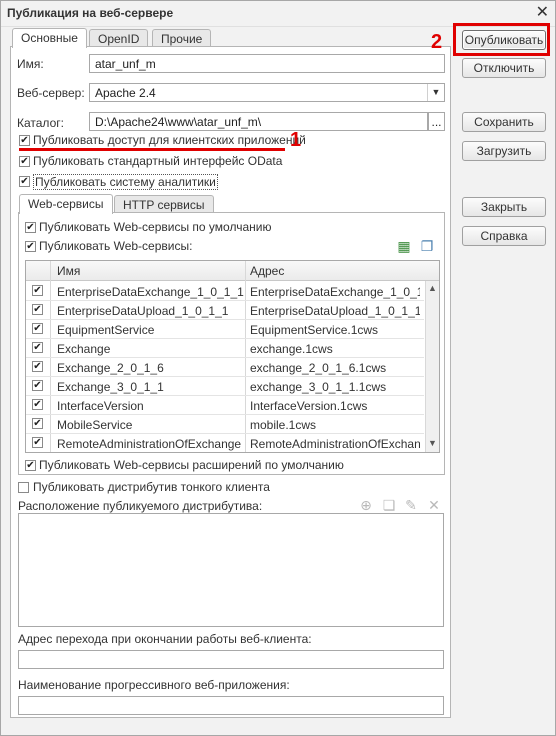 The height and width of the screenshot is (736, 556). Describe the element at coordinates (225, 367) in the screenshot. I see `table-row: Exchange_2_0_1_6 exchange_2_0_1_6.1cws` at that location.